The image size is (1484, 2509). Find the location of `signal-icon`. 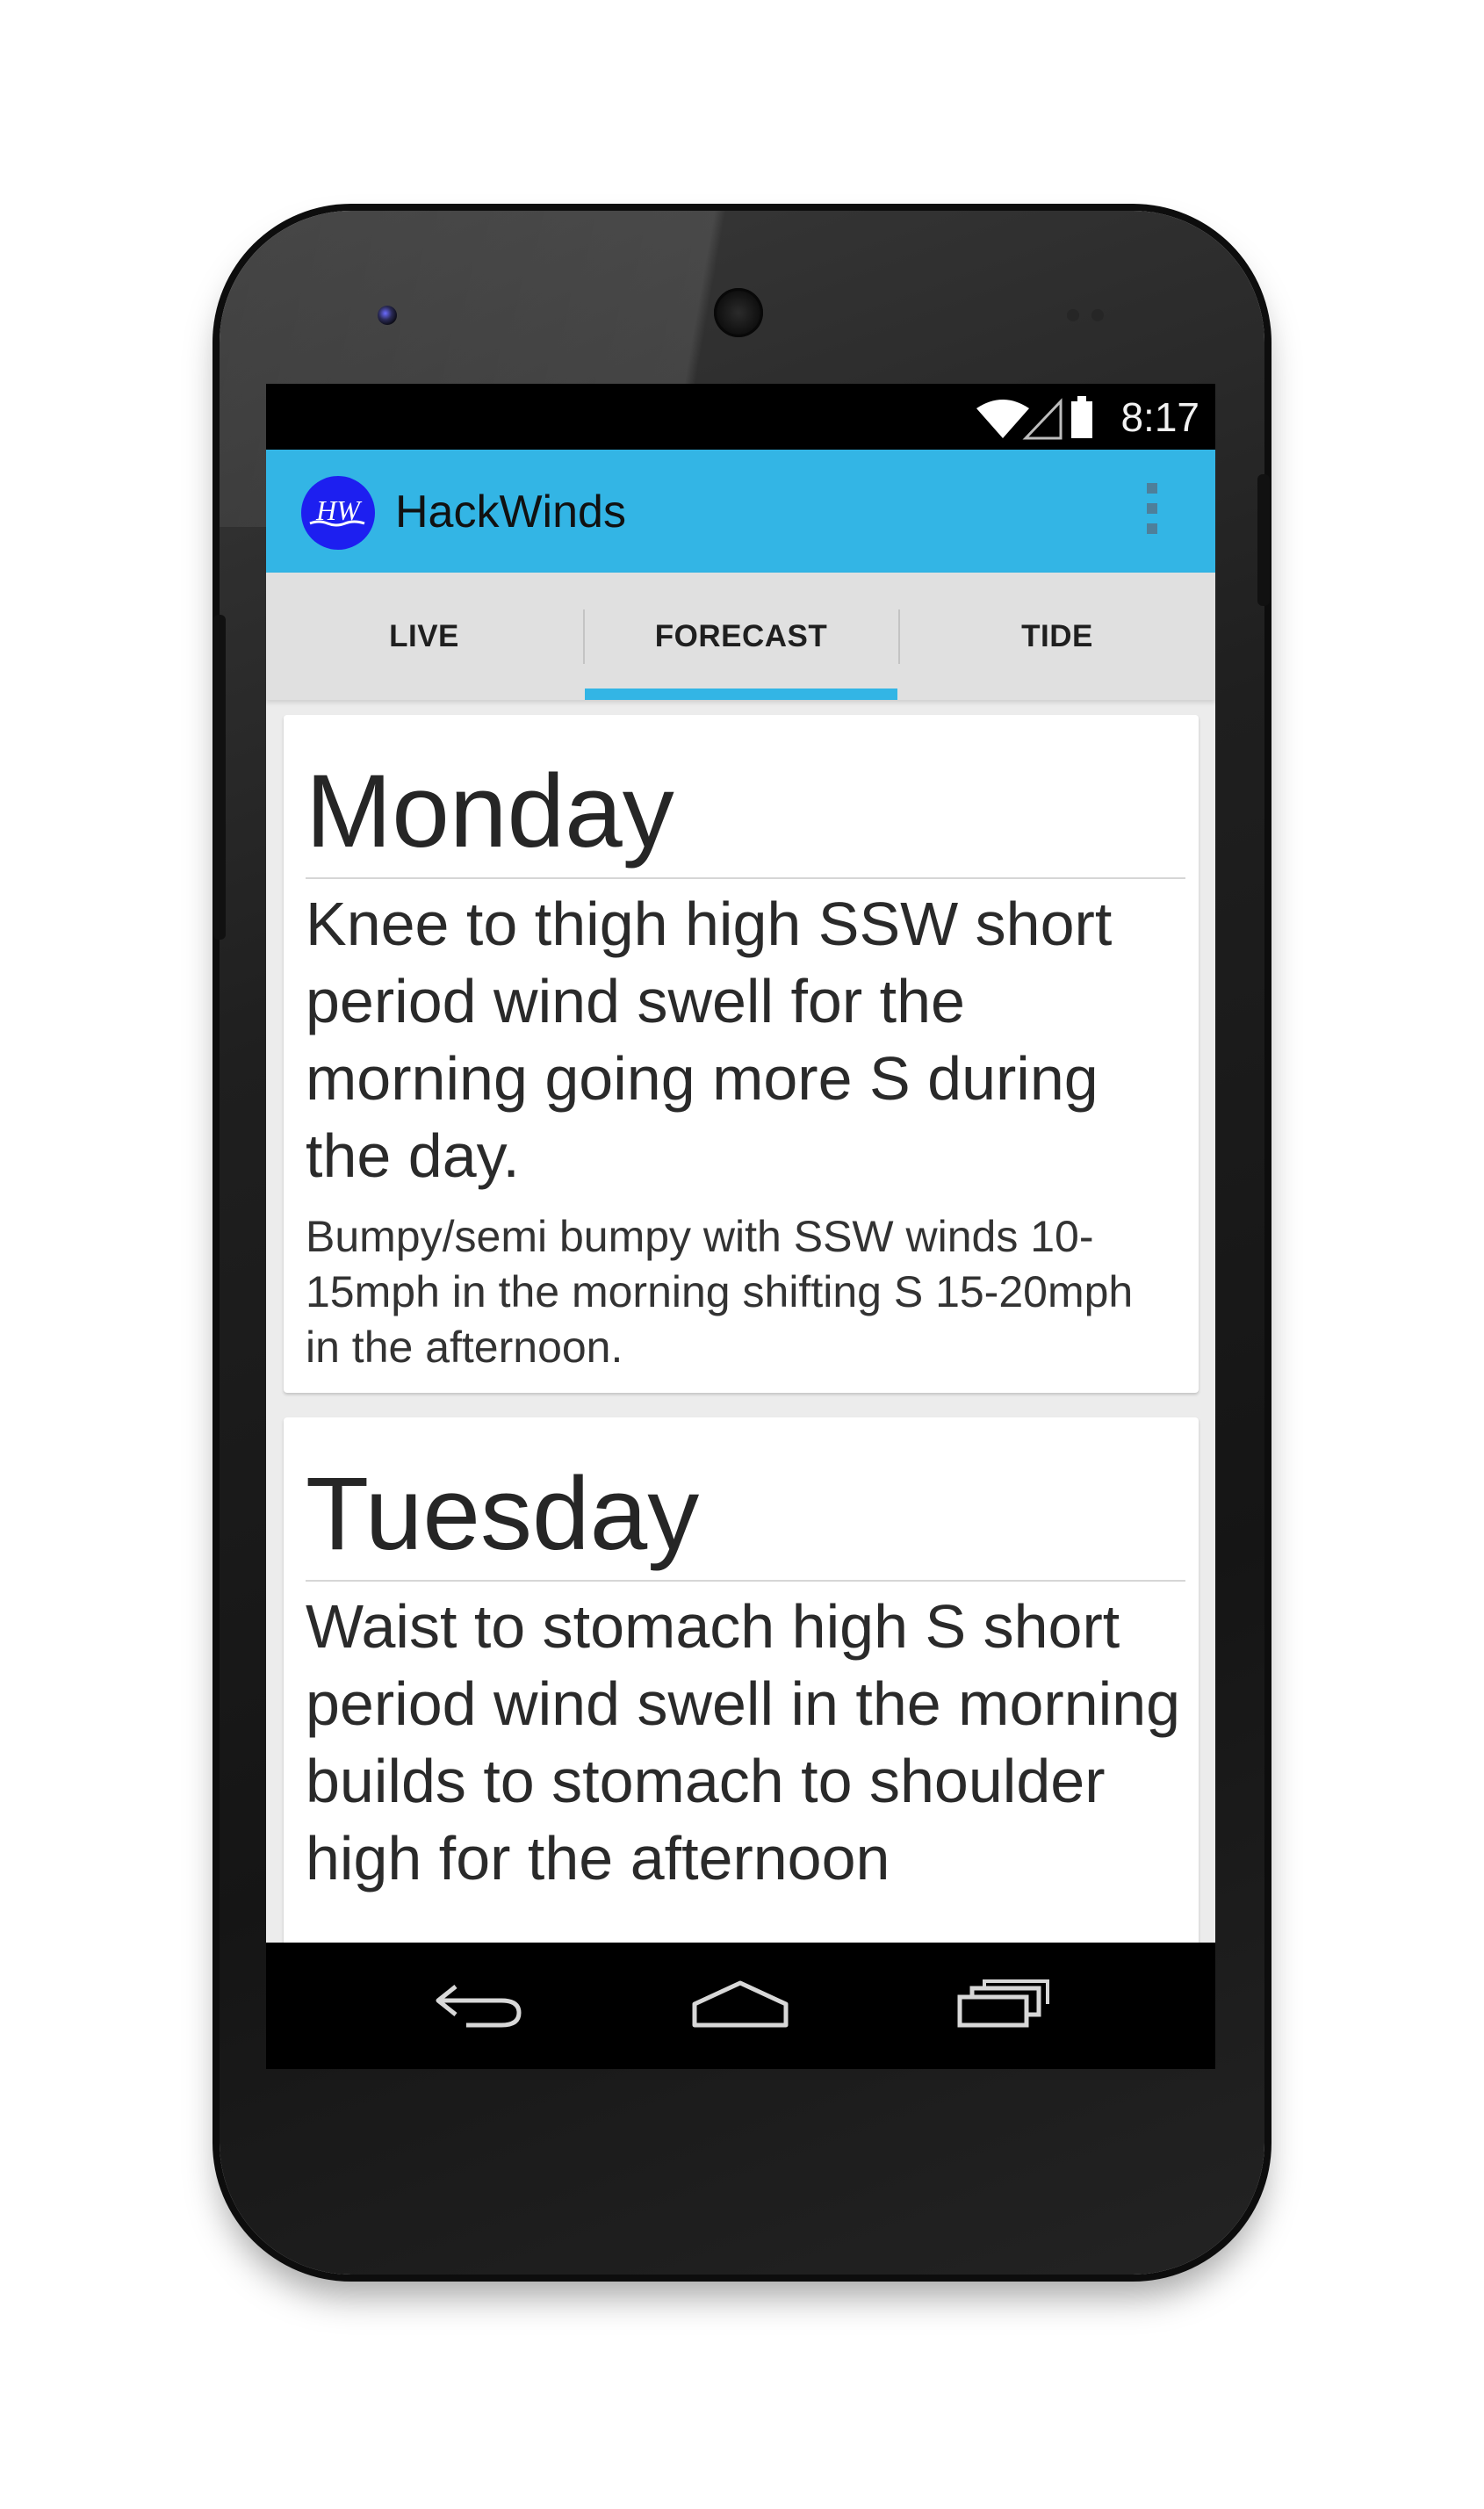

signal-icon is located at coordinates (1042, 419).